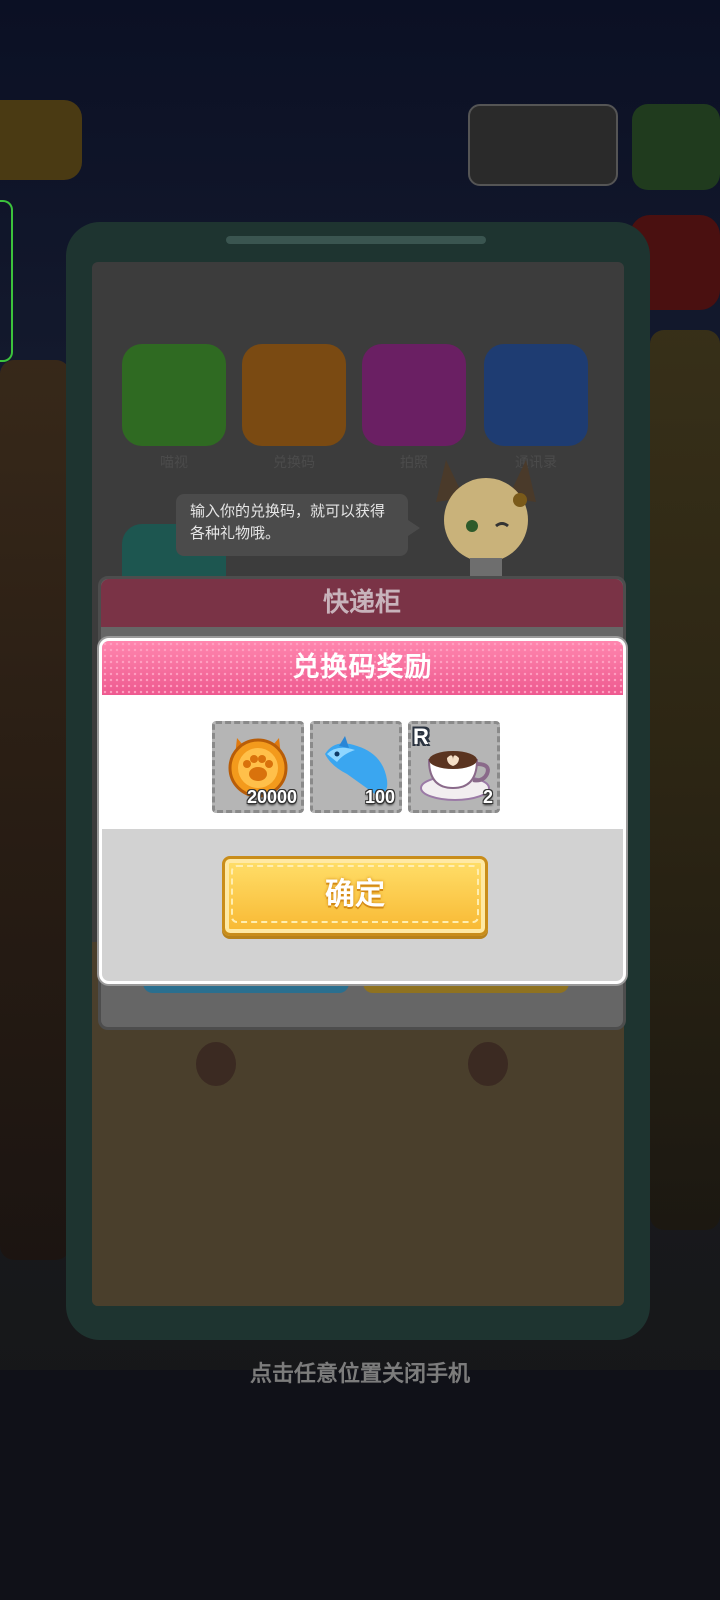 The width and height of the screenshot is (720, 1600). I want to click on app-icon-cat-video, so click(174, 395).